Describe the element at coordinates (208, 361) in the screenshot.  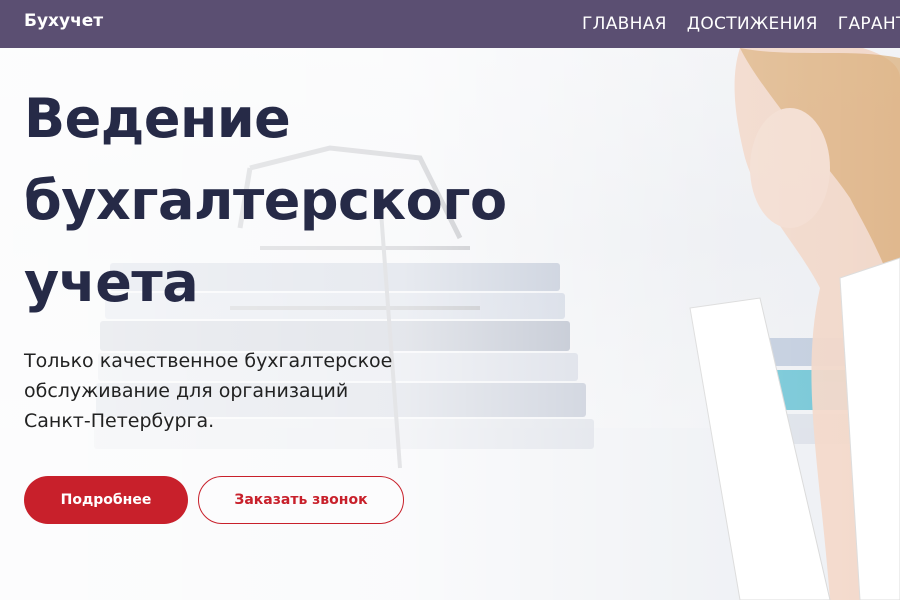
I see `hero-subtitle-line: Только качественное бухгалтерское` at that location.